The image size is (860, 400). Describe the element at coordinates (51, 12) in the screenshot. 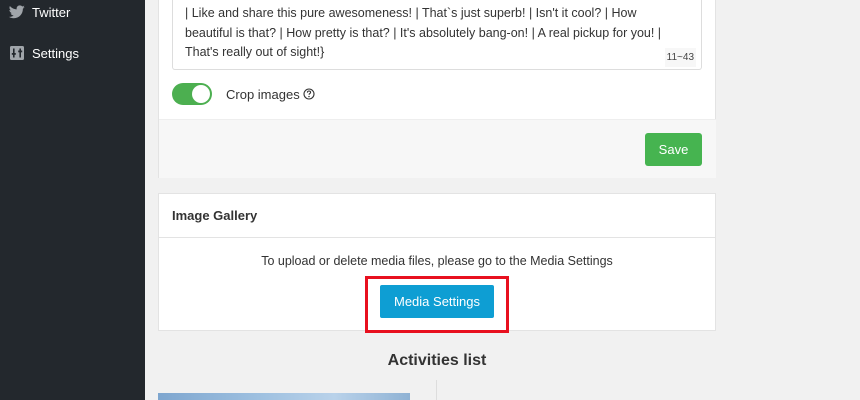

I see `sidebar-item-label: Twitter` at that location.